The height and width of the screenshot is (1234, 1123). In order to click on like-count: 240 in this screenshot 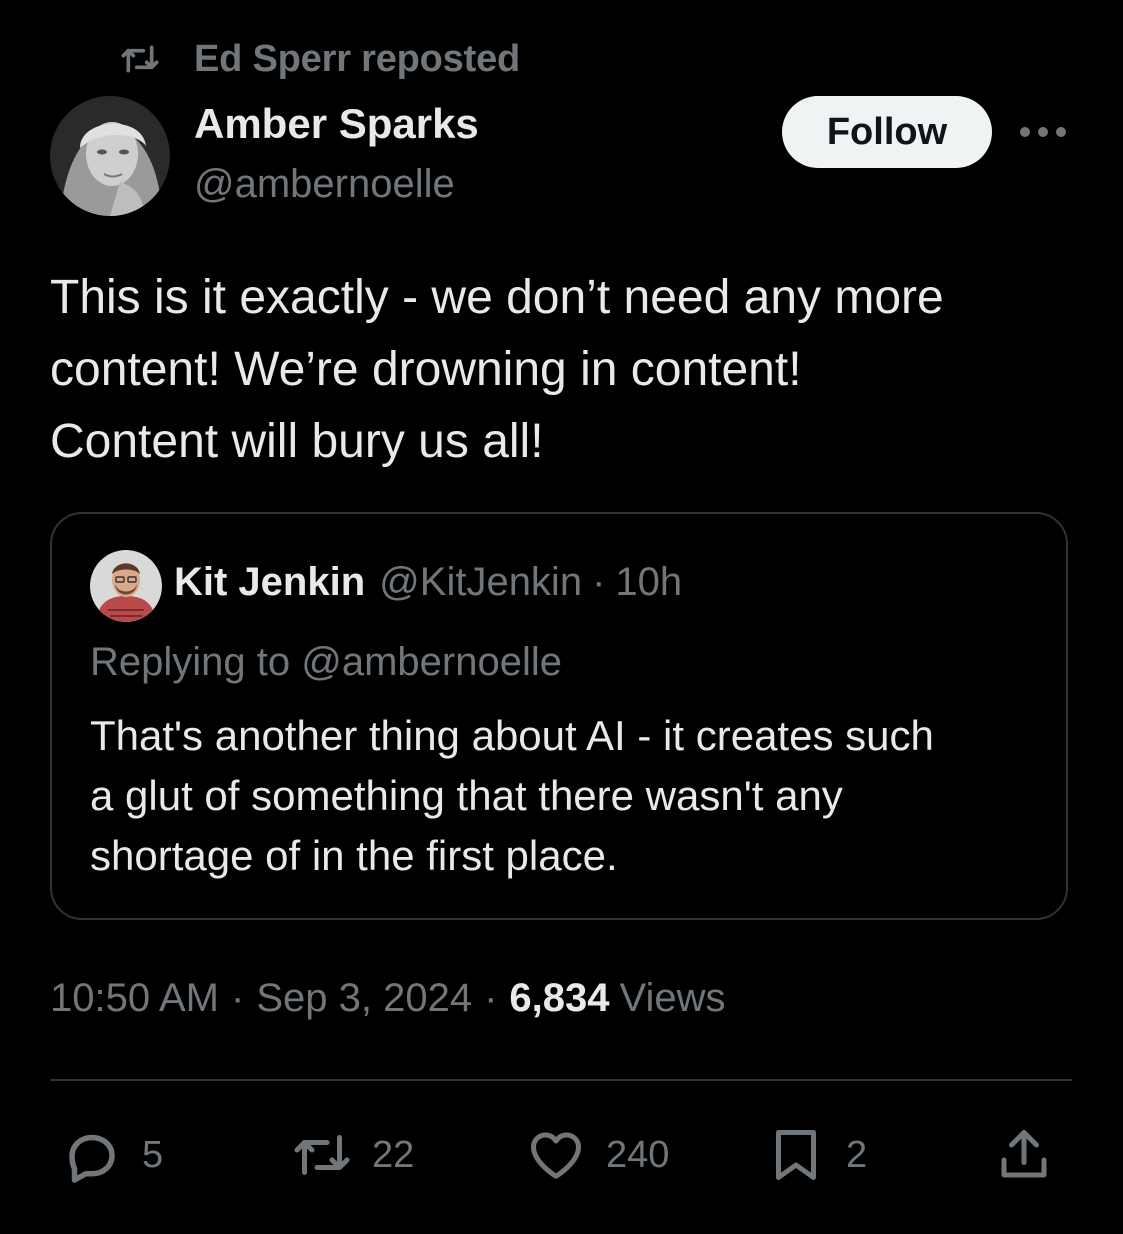, I will do `click(638, 1154)`.